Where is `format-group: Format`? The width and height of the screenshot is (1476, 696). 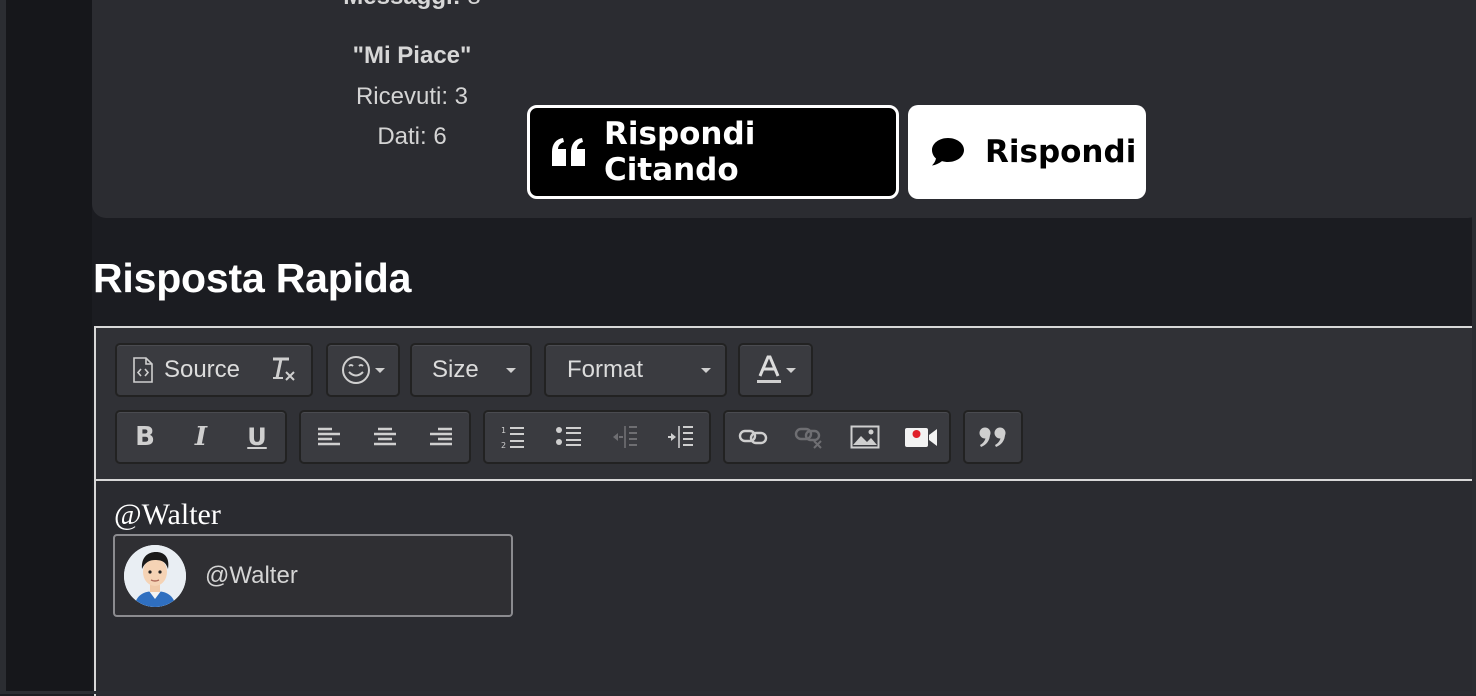 format-group: Format is located at coordinates (635, 370).